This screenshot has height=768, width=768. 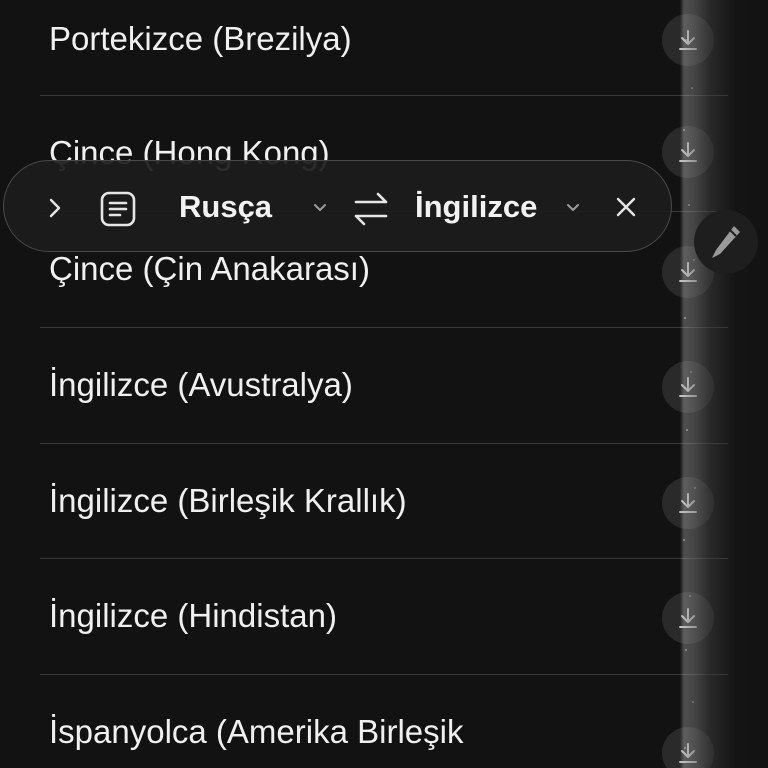 I want to click on close-icon, so click(x=626, y=207).